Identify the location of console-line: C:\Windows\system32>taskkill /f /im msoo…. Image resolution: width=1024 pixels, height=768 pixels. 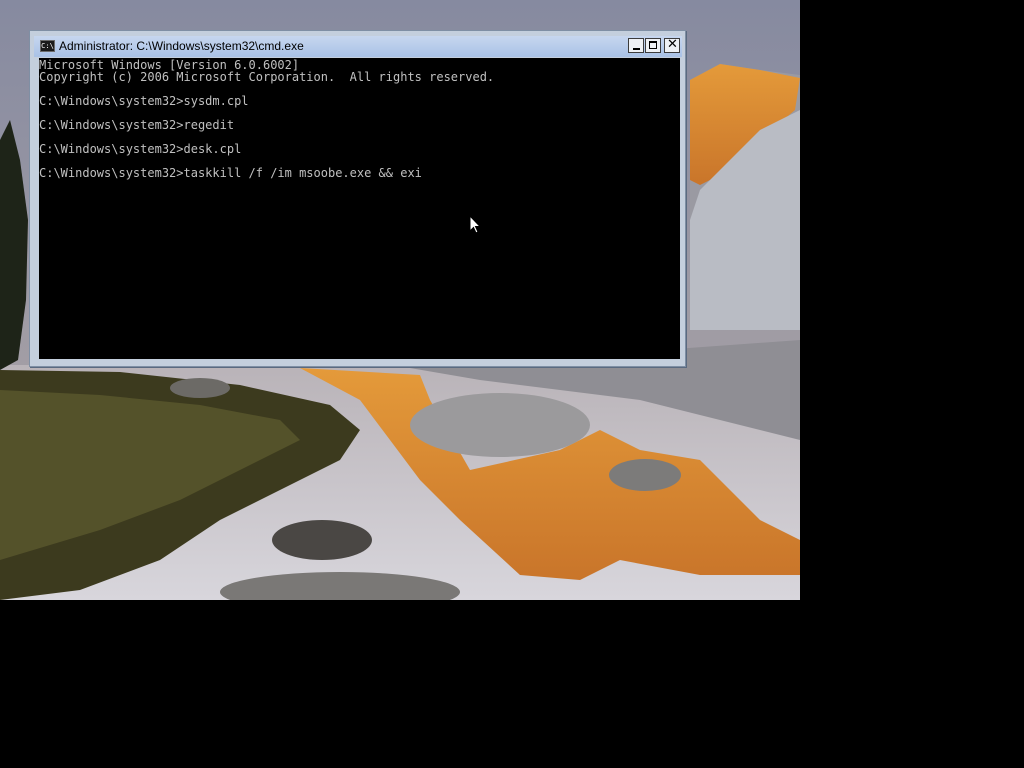
(230, 173).